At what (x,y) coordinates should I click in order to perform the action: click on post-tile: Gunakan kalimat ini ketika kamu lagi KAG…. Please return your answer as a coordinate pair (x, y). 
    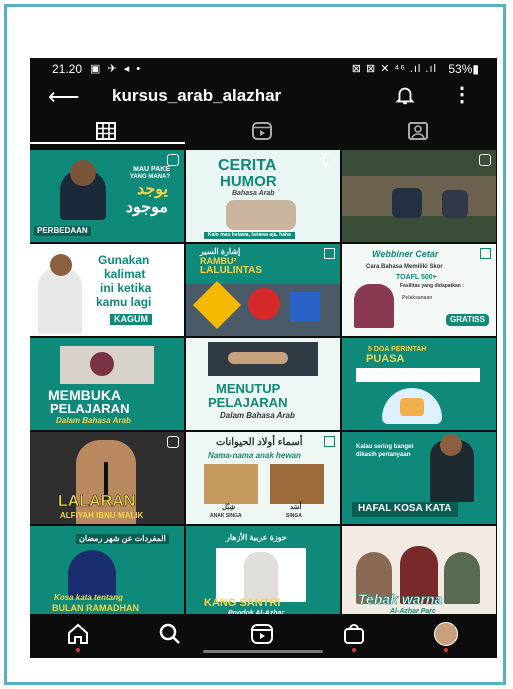
    Looking at the image, I should click on (107, 290).